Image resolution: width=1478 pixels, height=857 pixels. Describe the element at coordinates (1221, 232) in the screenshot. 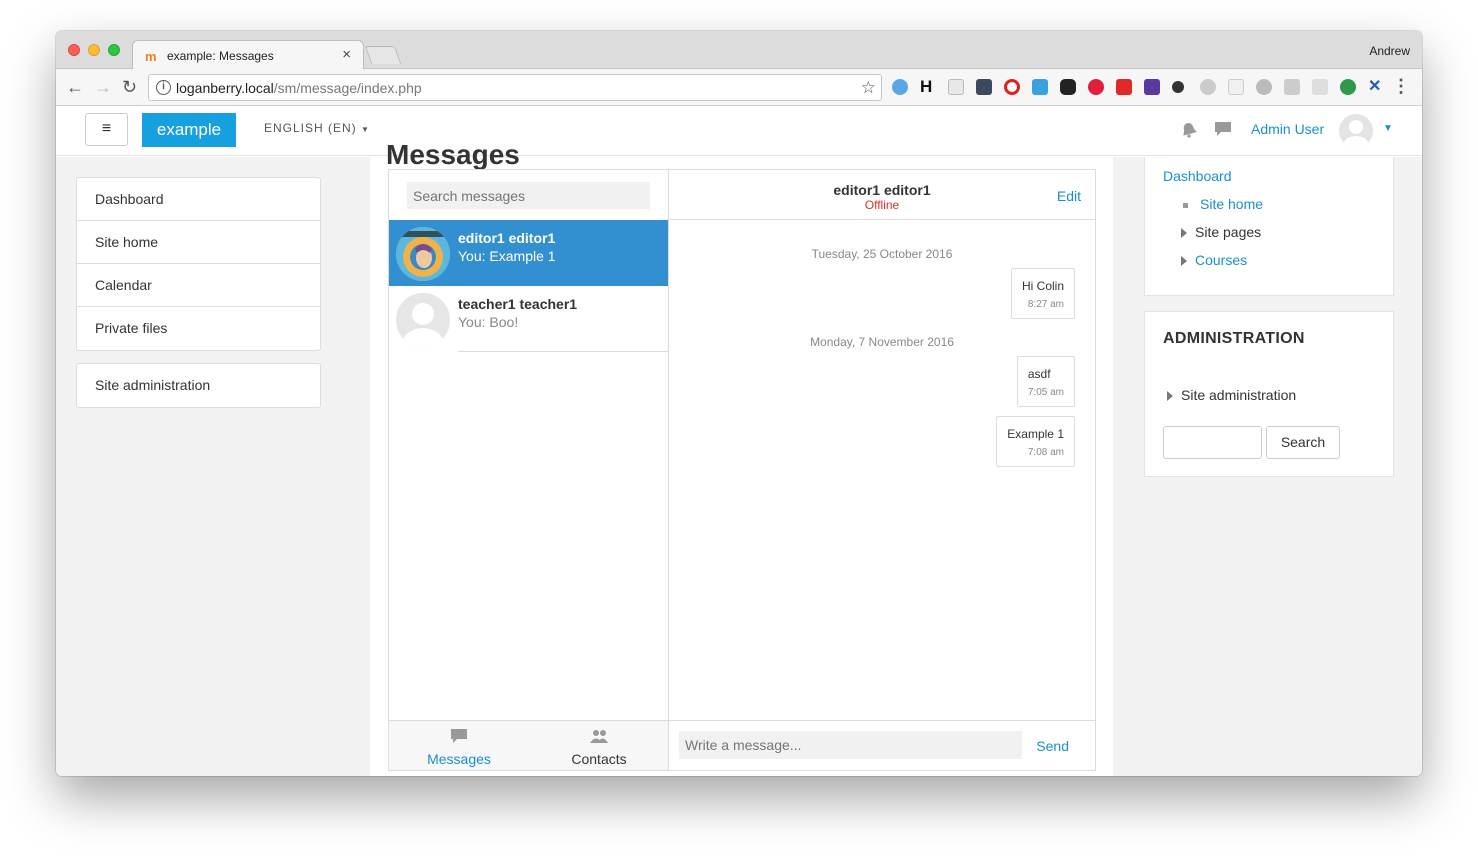

I see `nav-tree-site-pages: Site pages` at that location.